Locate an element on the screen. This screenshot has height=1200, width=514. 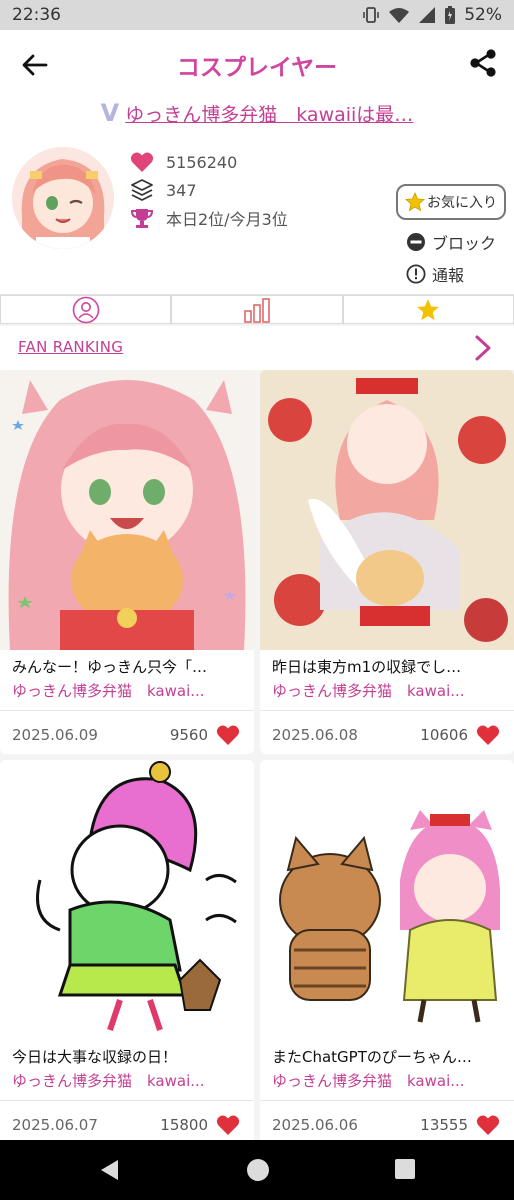
status-time: 22:36 is located at coordinates (36, 15).